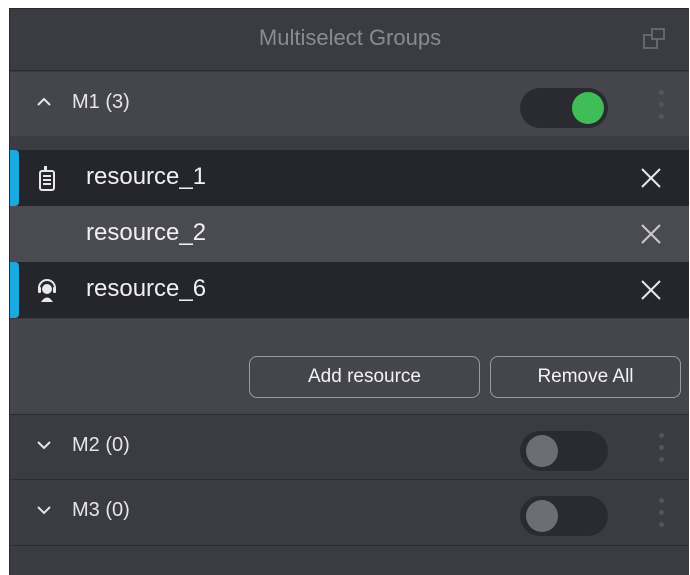 The width and height of the screenshot is (690, 575). Describe the element at coordinates (564, 108) in the screenshot. I see `group-toggle-m1` at that location.